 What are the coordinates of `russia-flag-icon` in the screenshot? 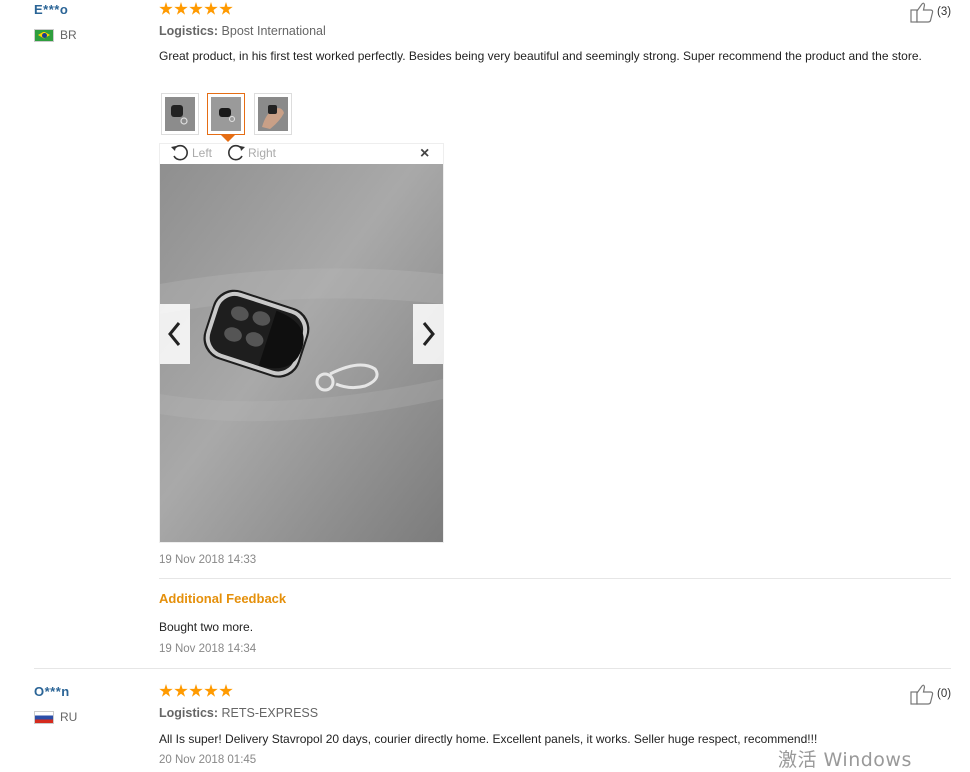 It's located at (44, 717).